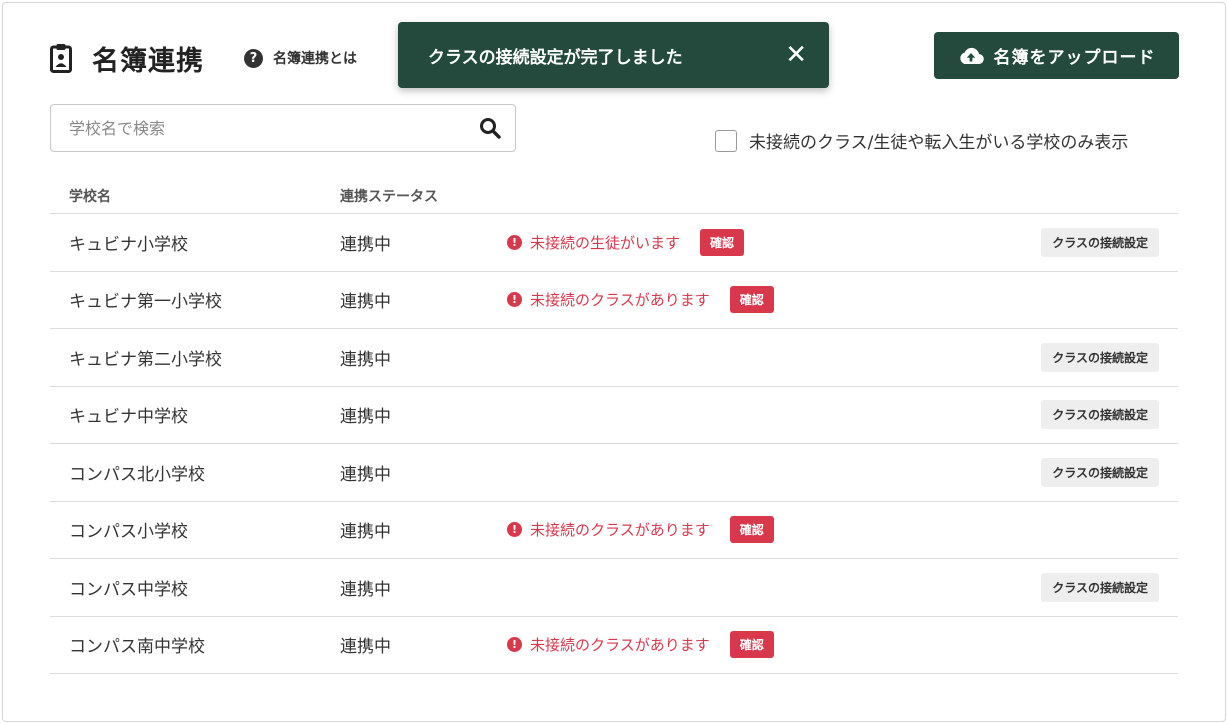 The height and width of the screenshot is (724, 1228). Describe the element at coordinates (315, 58) in the screenshot. I see `help-label: 名簿連携とは` at that location.